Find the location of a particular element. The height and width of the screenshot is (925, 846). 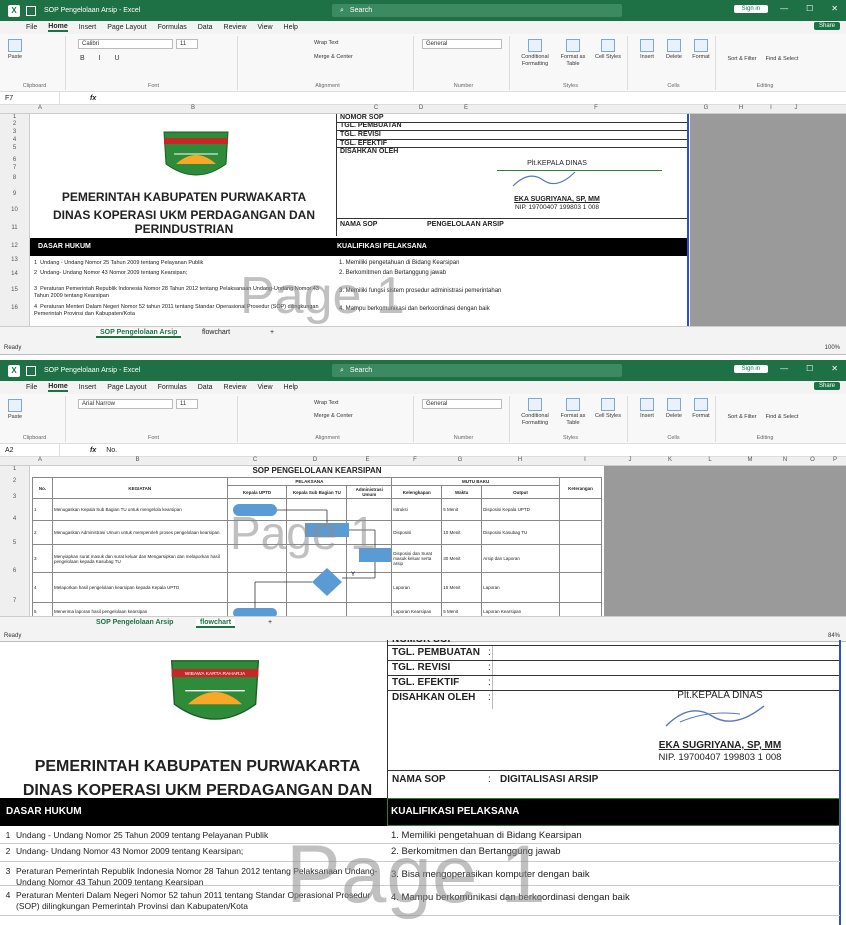

formula-input: No. is located at coordinates (111, 450).